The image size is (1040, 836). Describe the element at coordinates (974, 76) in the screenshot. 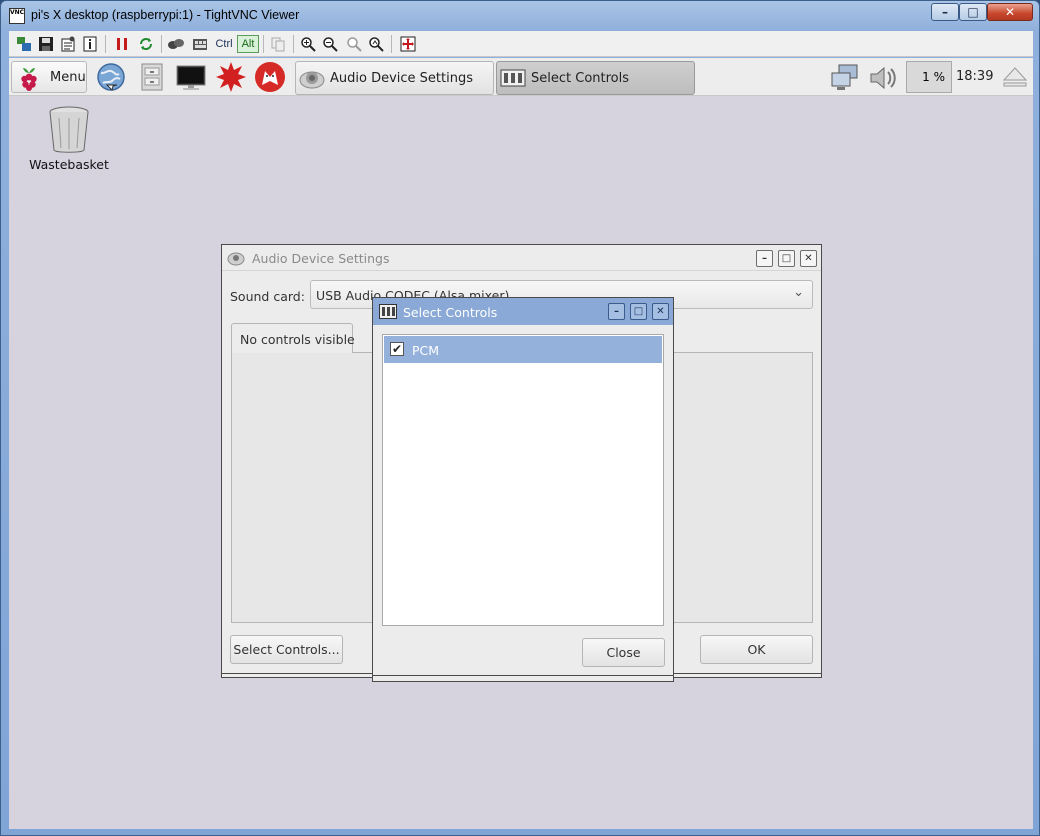

I see `clock: 18:39` at that location.